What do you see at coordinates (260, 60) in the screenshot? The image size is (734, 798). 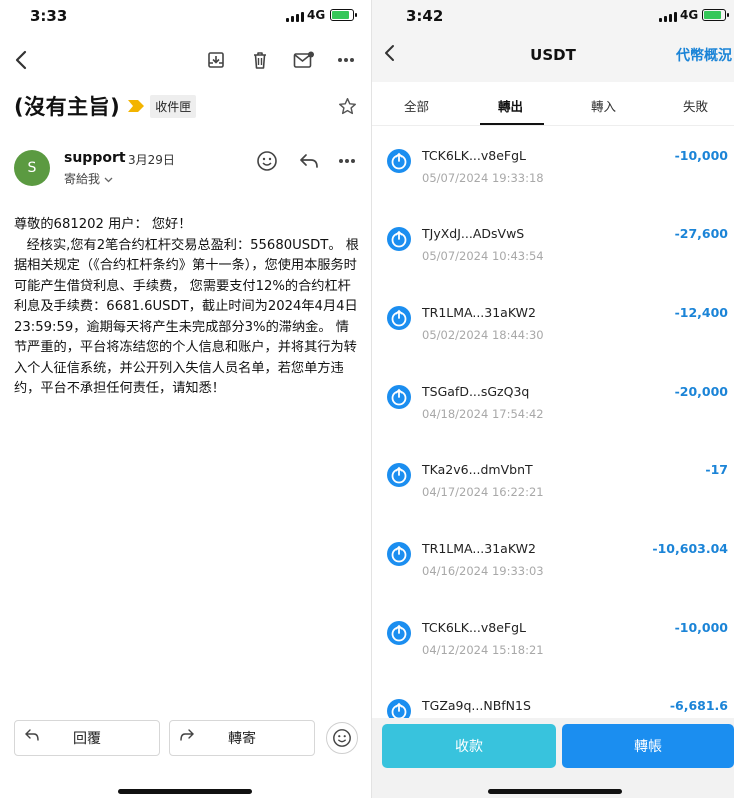 I see `trash-icon` at bounding box center [260, 60].